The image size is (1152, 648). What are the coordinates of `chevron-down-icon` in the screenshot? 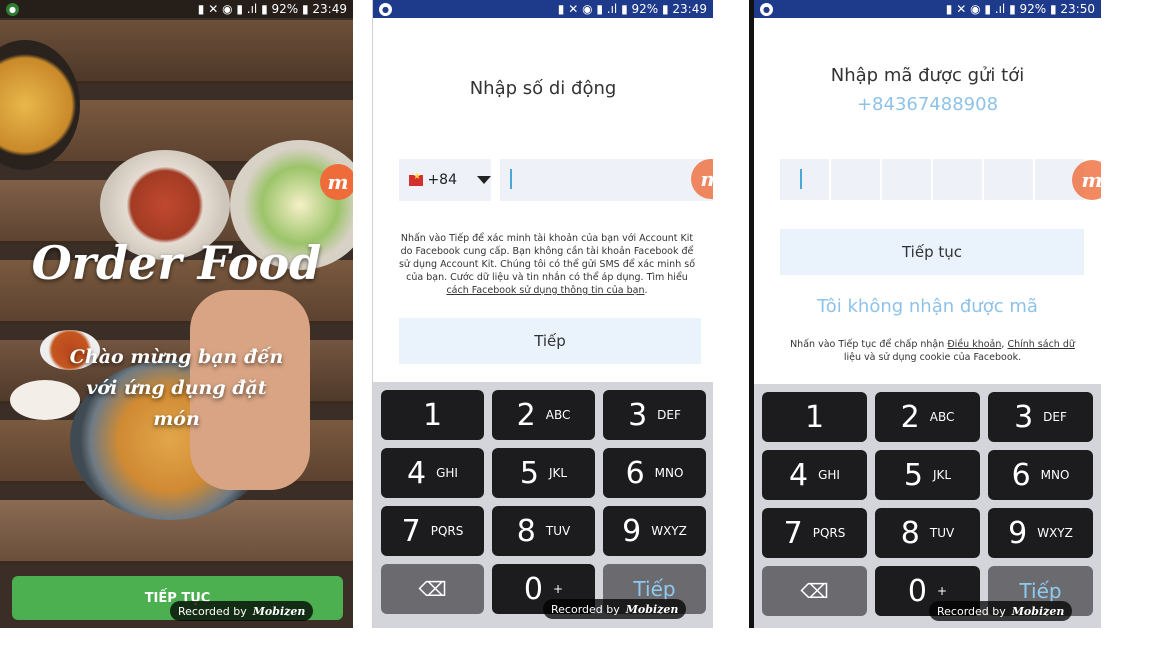 It's located at (484, 180).